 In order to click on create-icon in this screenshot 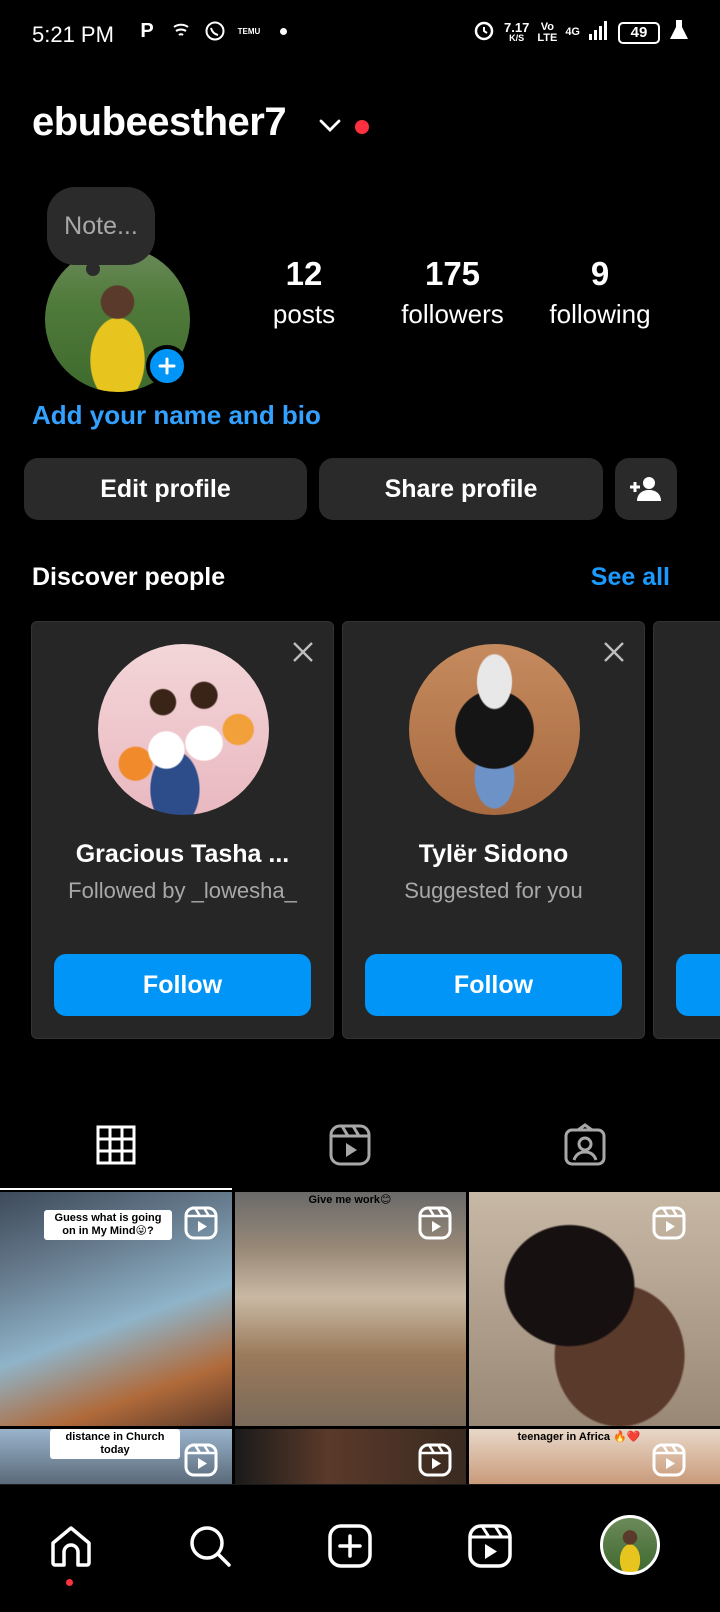, I will do `click(350, 1546)`.